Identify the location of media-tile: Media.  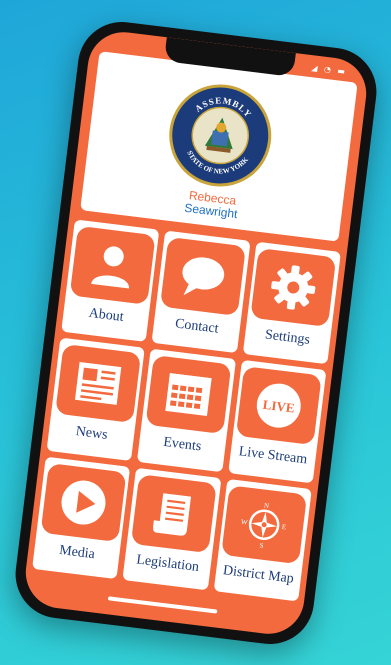
(81, 517).